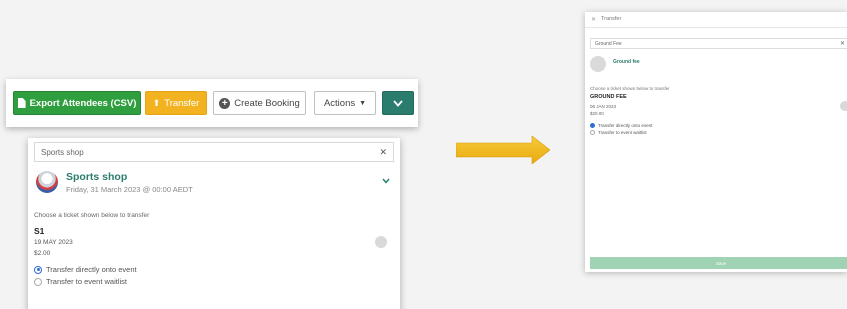 This screenshot has height=309, width=847. What do you see at coordinates (97, 177) in the screenshot?
I see `event-title: Sports shop` at bounding box center [97, 177].